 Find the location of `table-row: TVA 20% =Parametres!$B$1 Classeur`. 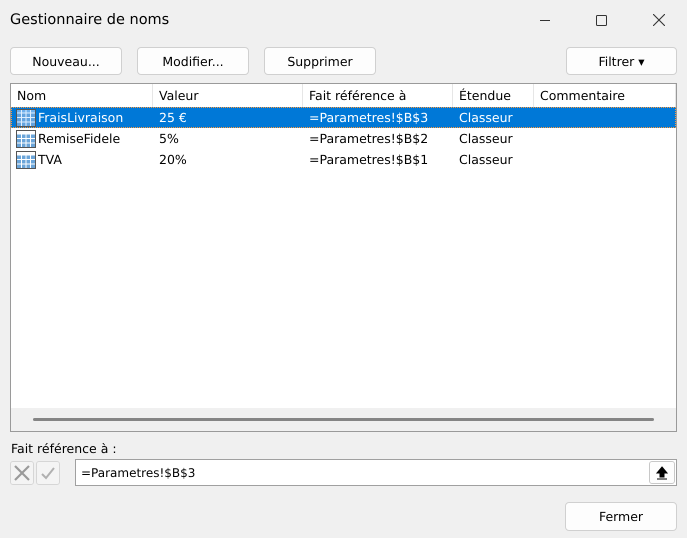

table-row: TVA 20% =Parametres!$B$1 Classeur is located at coordinates (343, 159).